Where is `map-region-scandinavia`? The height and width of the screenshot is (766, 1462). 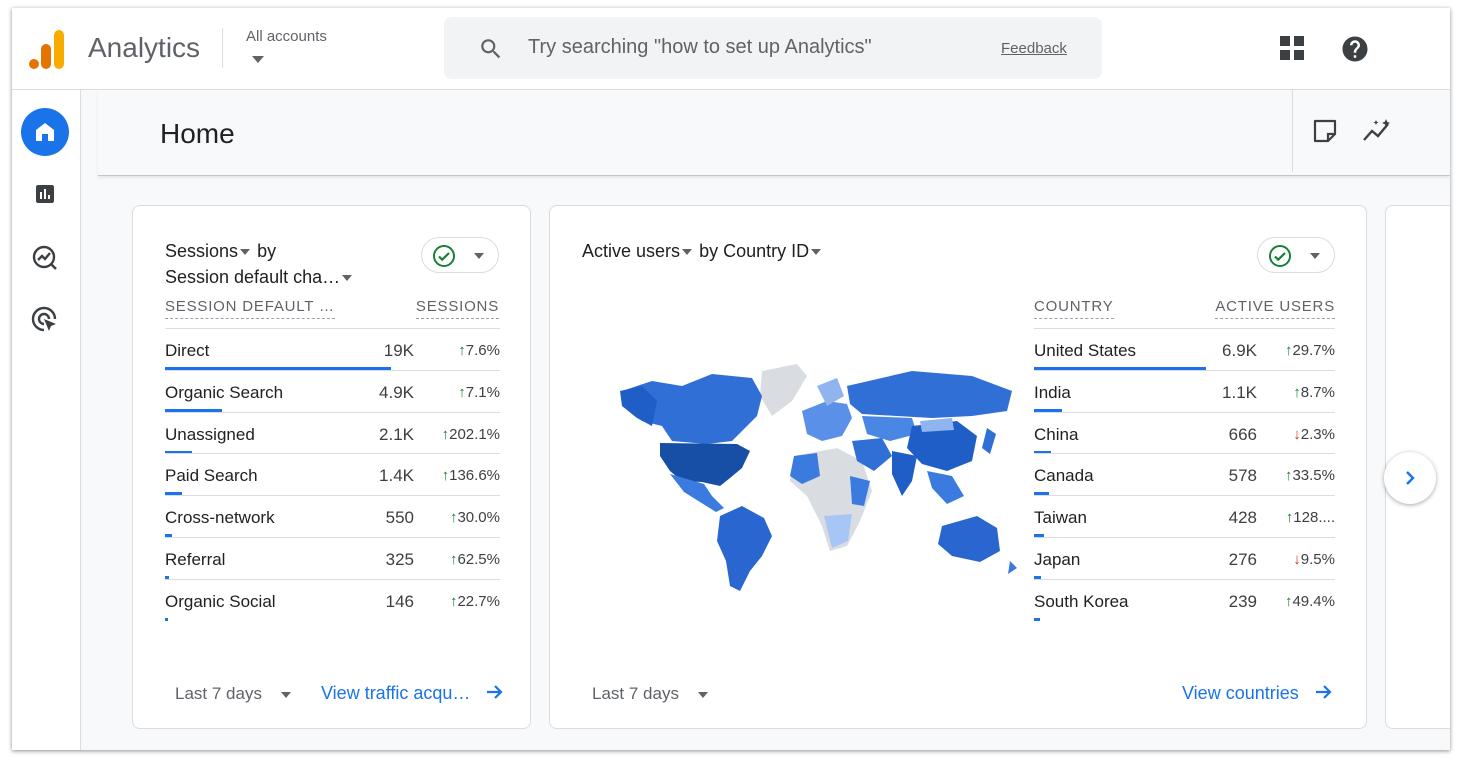
map-region-scandinavia is located at coordinates (830, 392).